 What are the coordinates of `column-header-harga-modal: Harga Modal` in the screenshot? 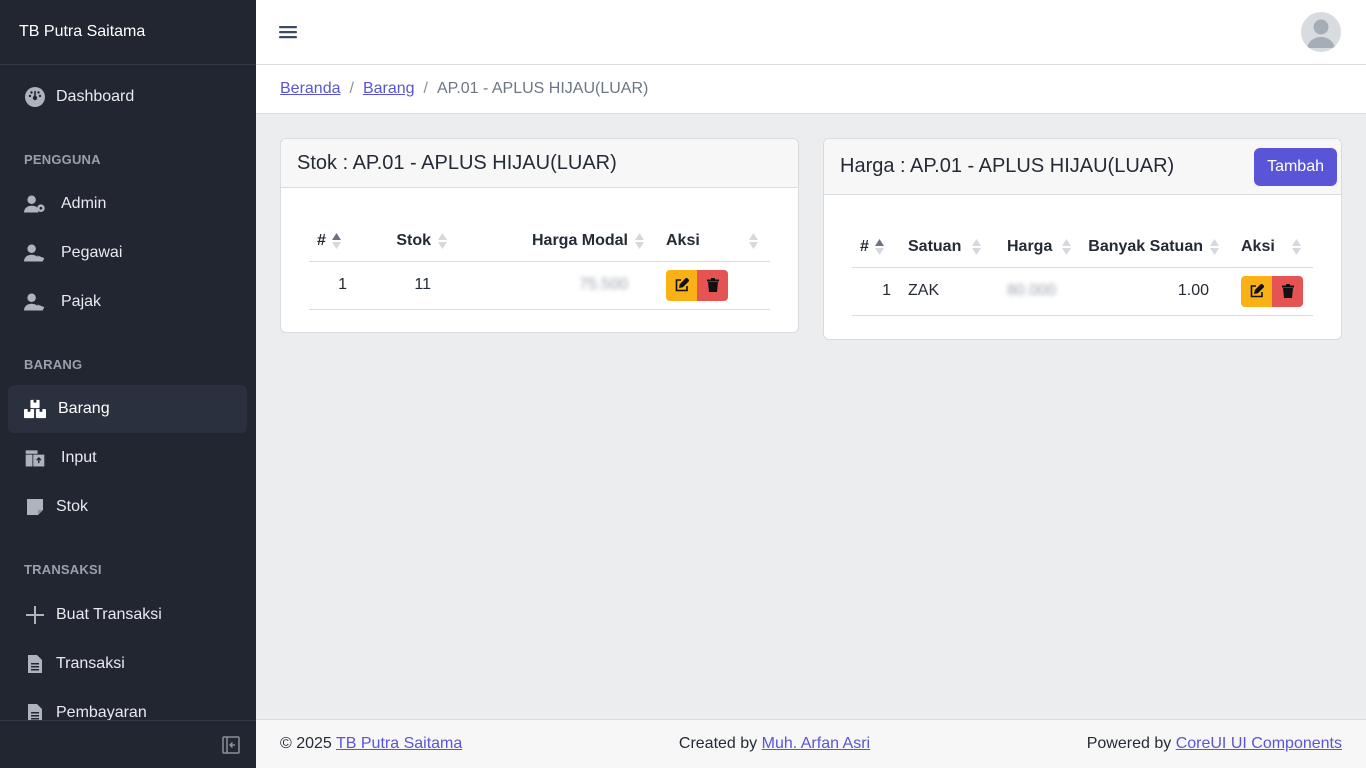 It's located at (551, 241).